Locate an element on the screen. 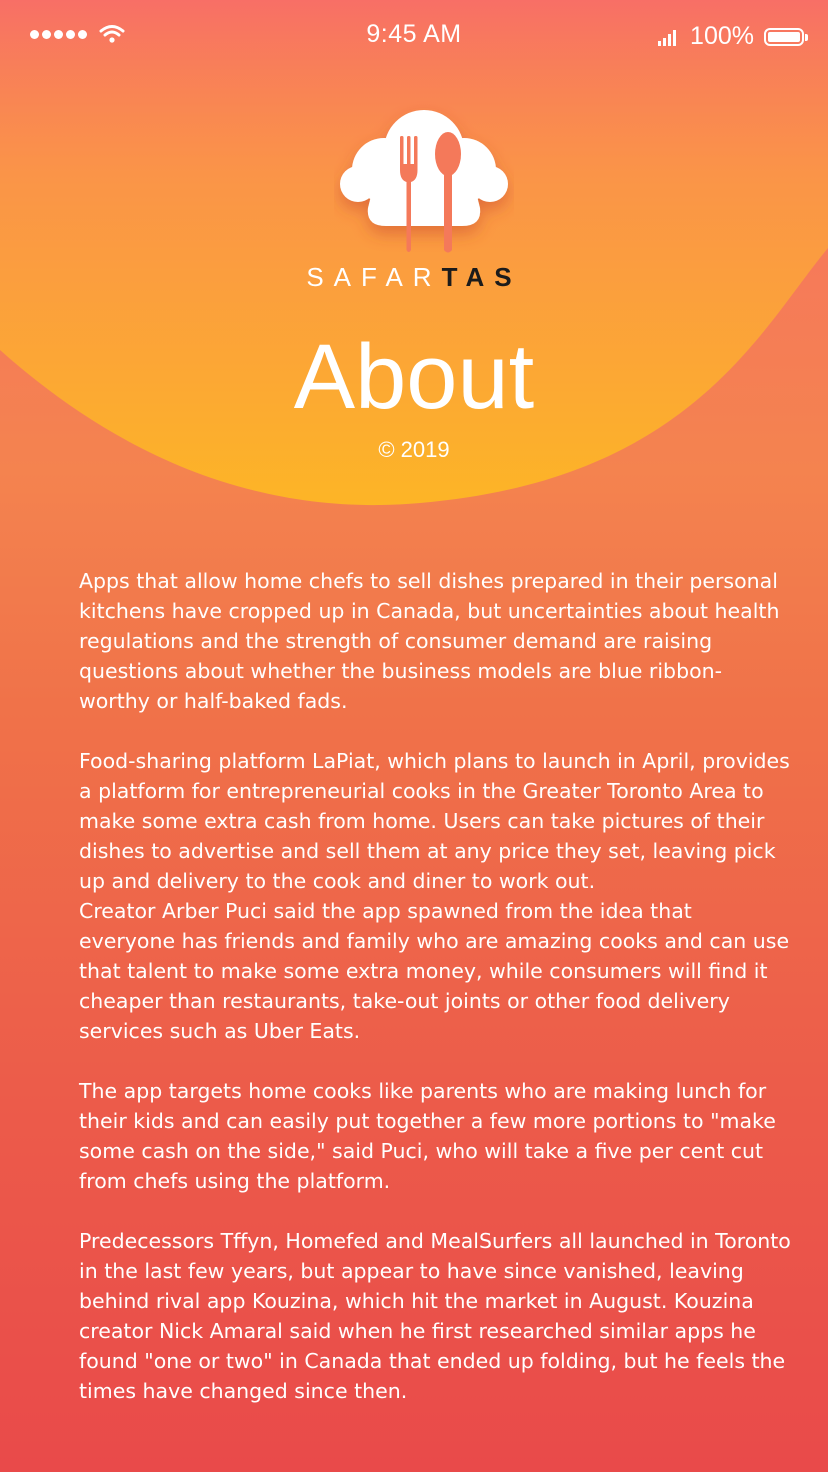 This screenshot has width=828, height=1472. brand-wordmark: SAFARTAS is located at coordinates (414, 277).